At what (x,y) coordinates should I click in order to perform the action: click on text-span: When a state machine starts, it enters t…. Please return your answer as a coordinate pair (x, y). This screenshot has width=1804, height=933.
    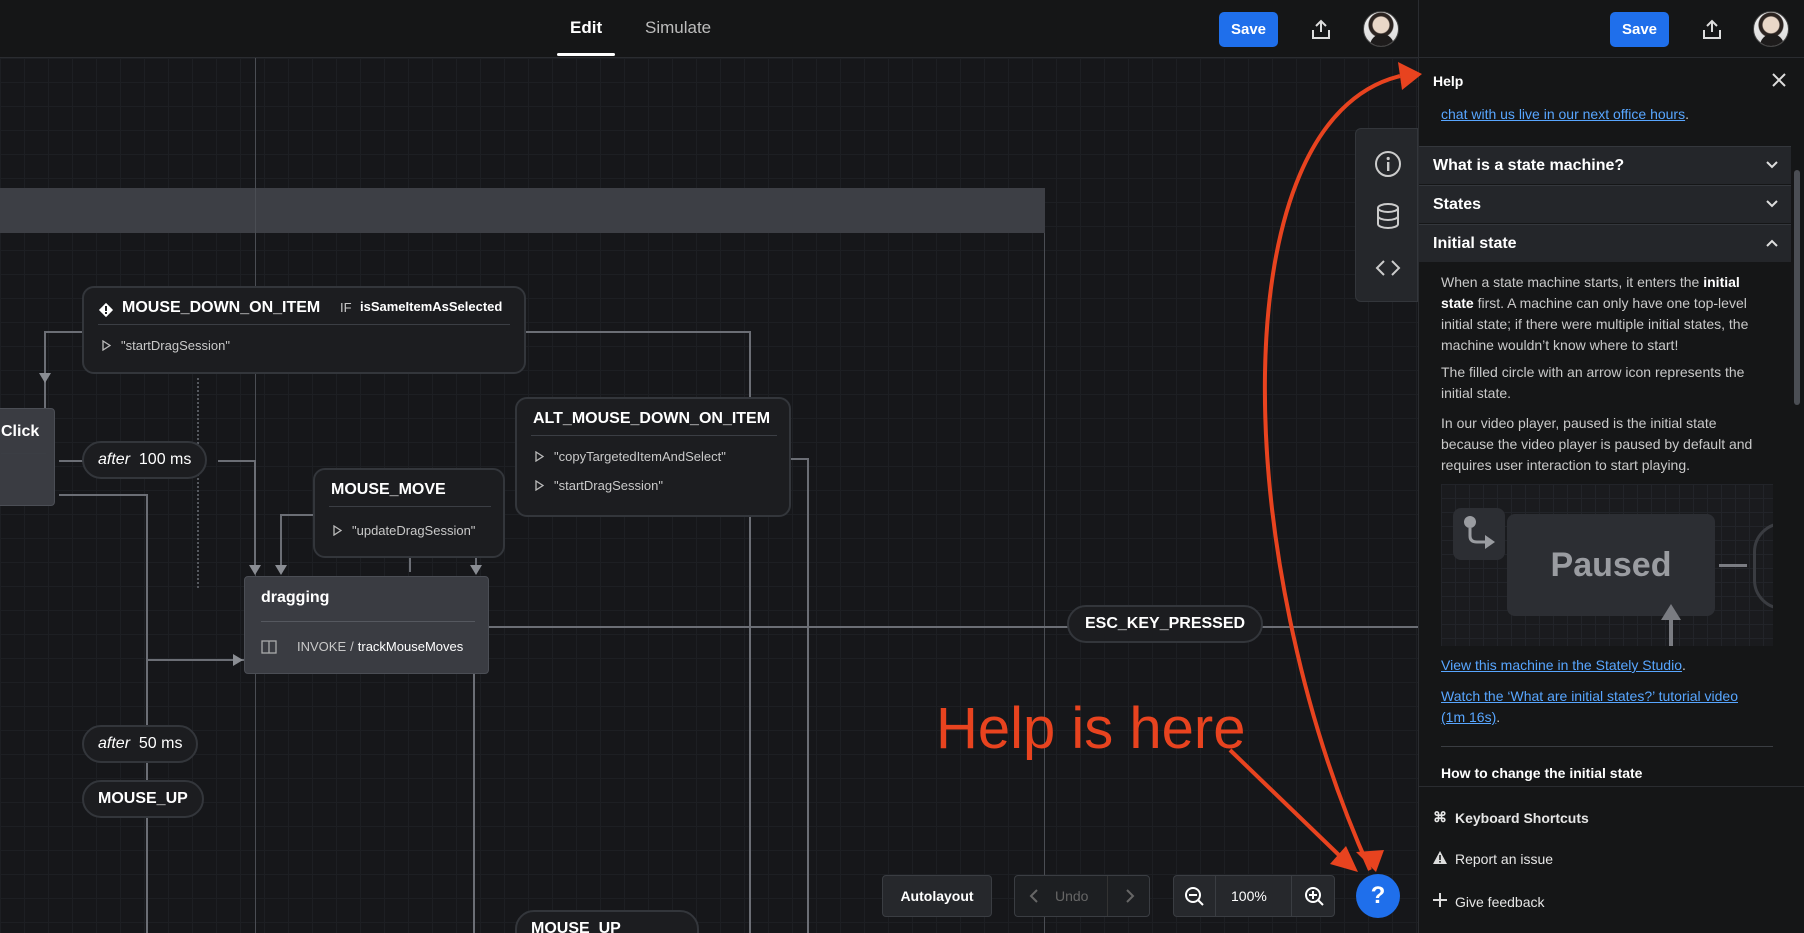
    Looking at the image, I should click on (1572, 282).